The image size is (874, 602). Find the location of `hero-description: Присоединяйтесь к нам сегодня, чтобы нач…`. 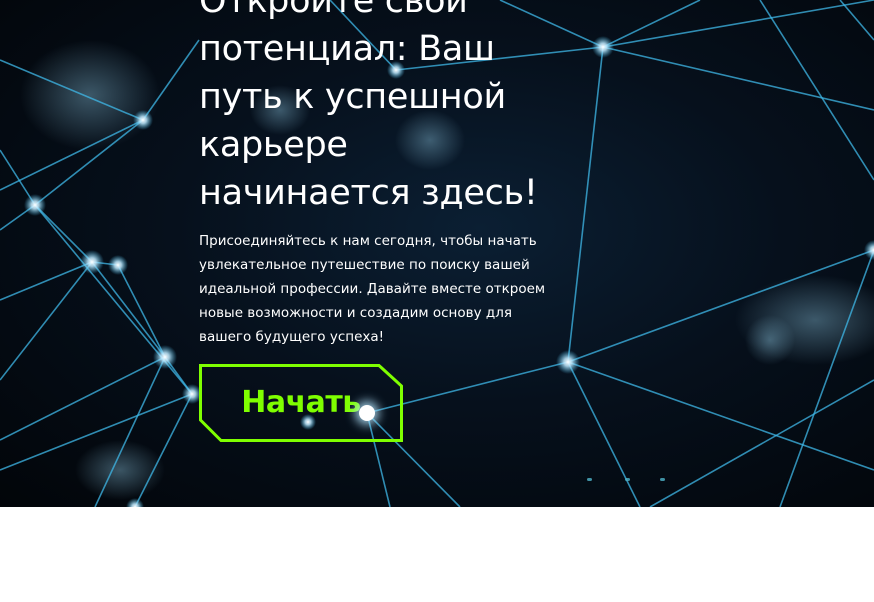

hero-description: Присоединяйтесь к нам сегодня, чтобы нач… is located at coordinates (372, 289).